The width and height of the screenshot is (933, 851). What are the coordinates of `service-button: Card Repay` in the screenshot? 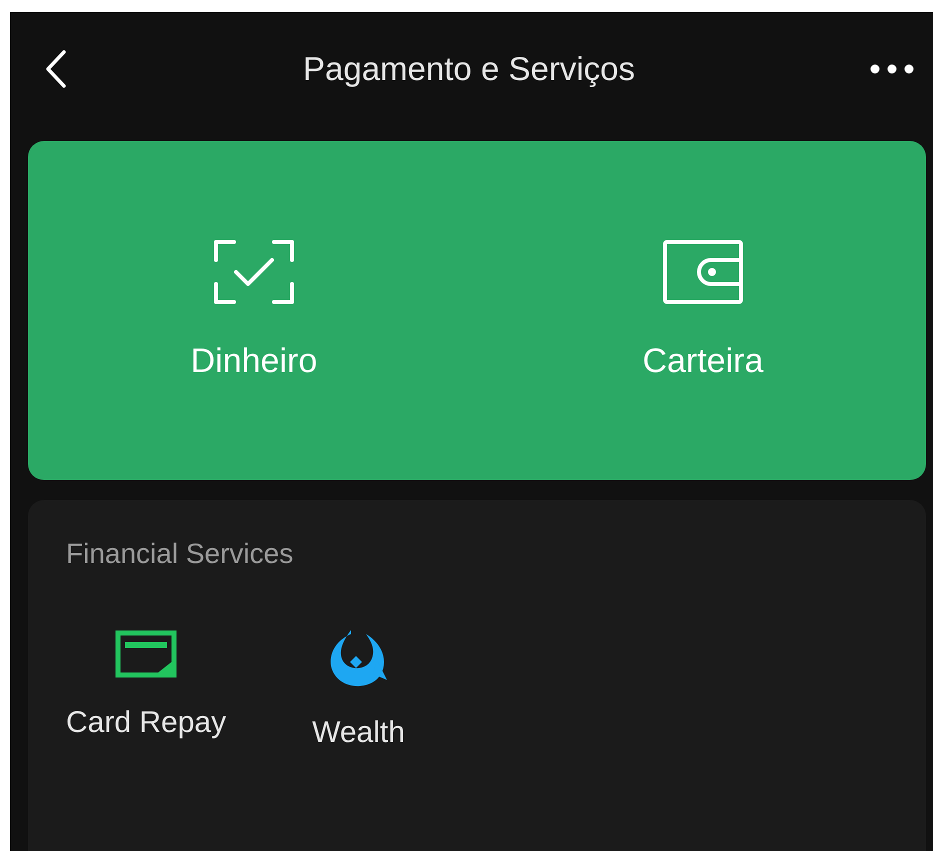 It's located at (146, 690).